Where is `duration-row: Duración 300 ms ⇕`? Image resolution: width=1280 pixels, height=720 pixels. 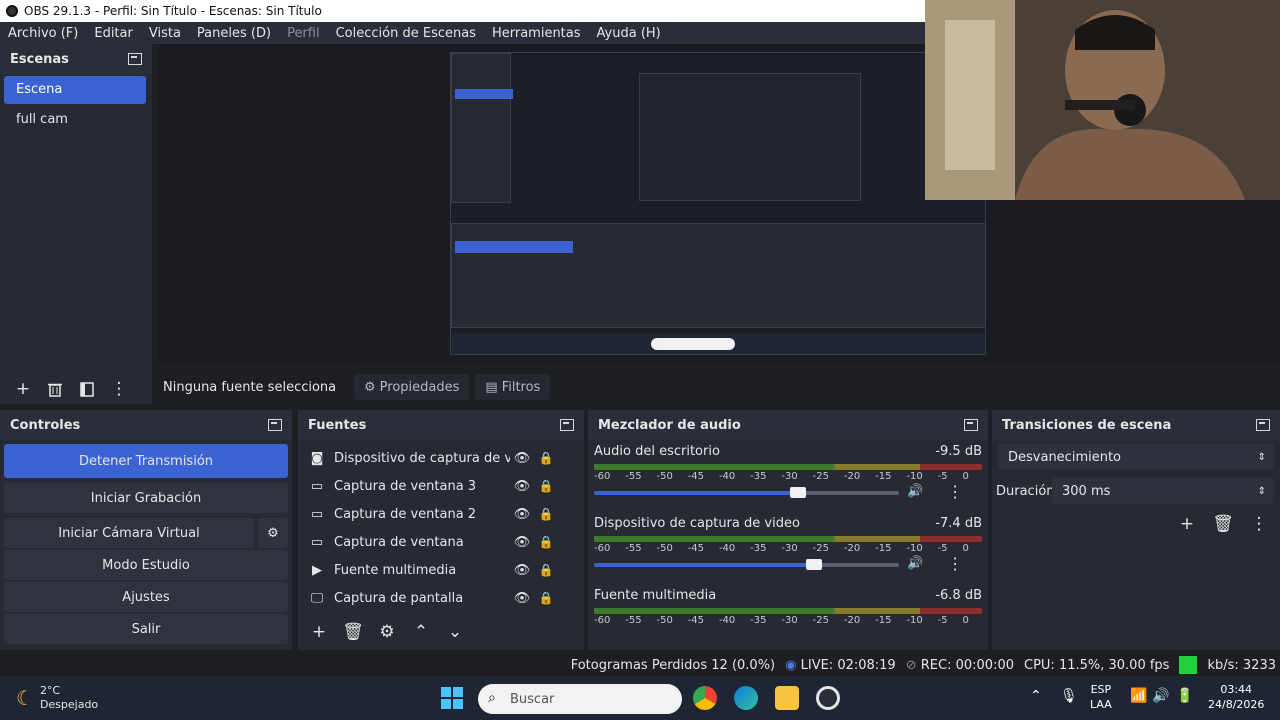 duration-row: Duración 300 ms ⇕ is located at coordinates (1135, 491).